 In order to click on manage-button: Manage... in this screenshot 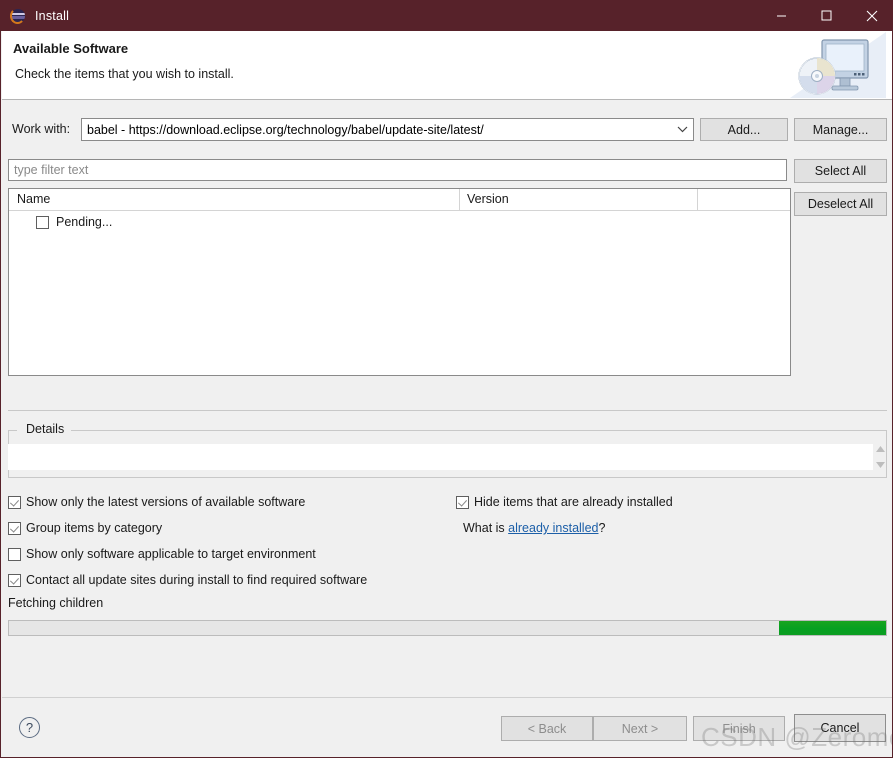, I will do `click(840, 129)`.